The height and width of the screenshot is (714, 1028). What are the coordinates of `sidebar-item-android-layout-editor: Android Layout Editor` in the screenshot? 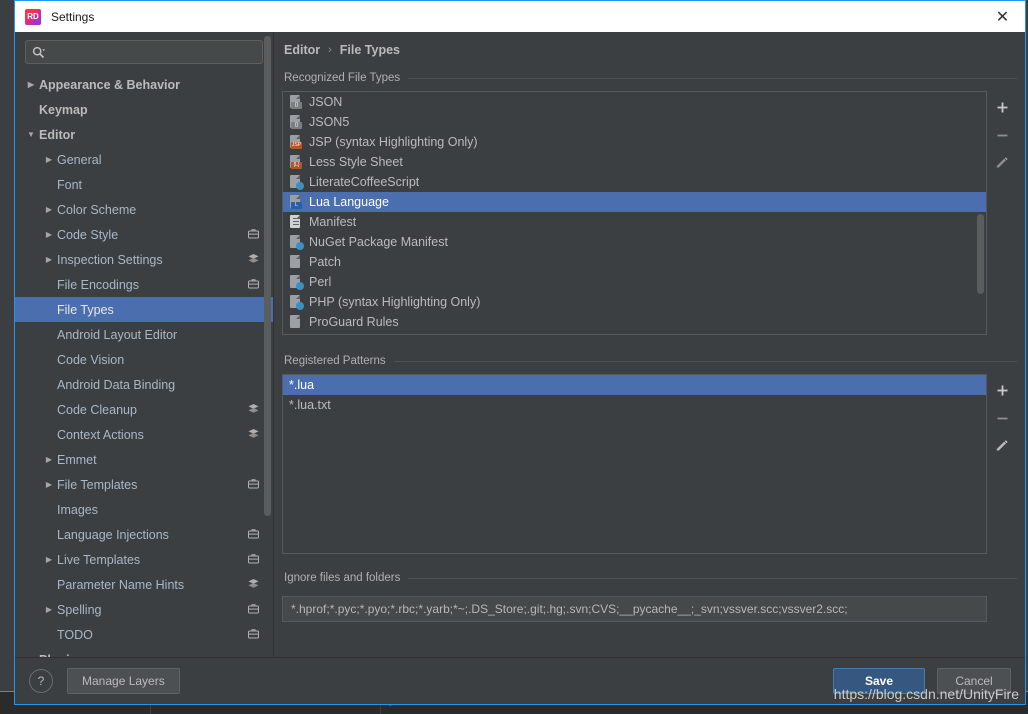 It's located at (144, 334).